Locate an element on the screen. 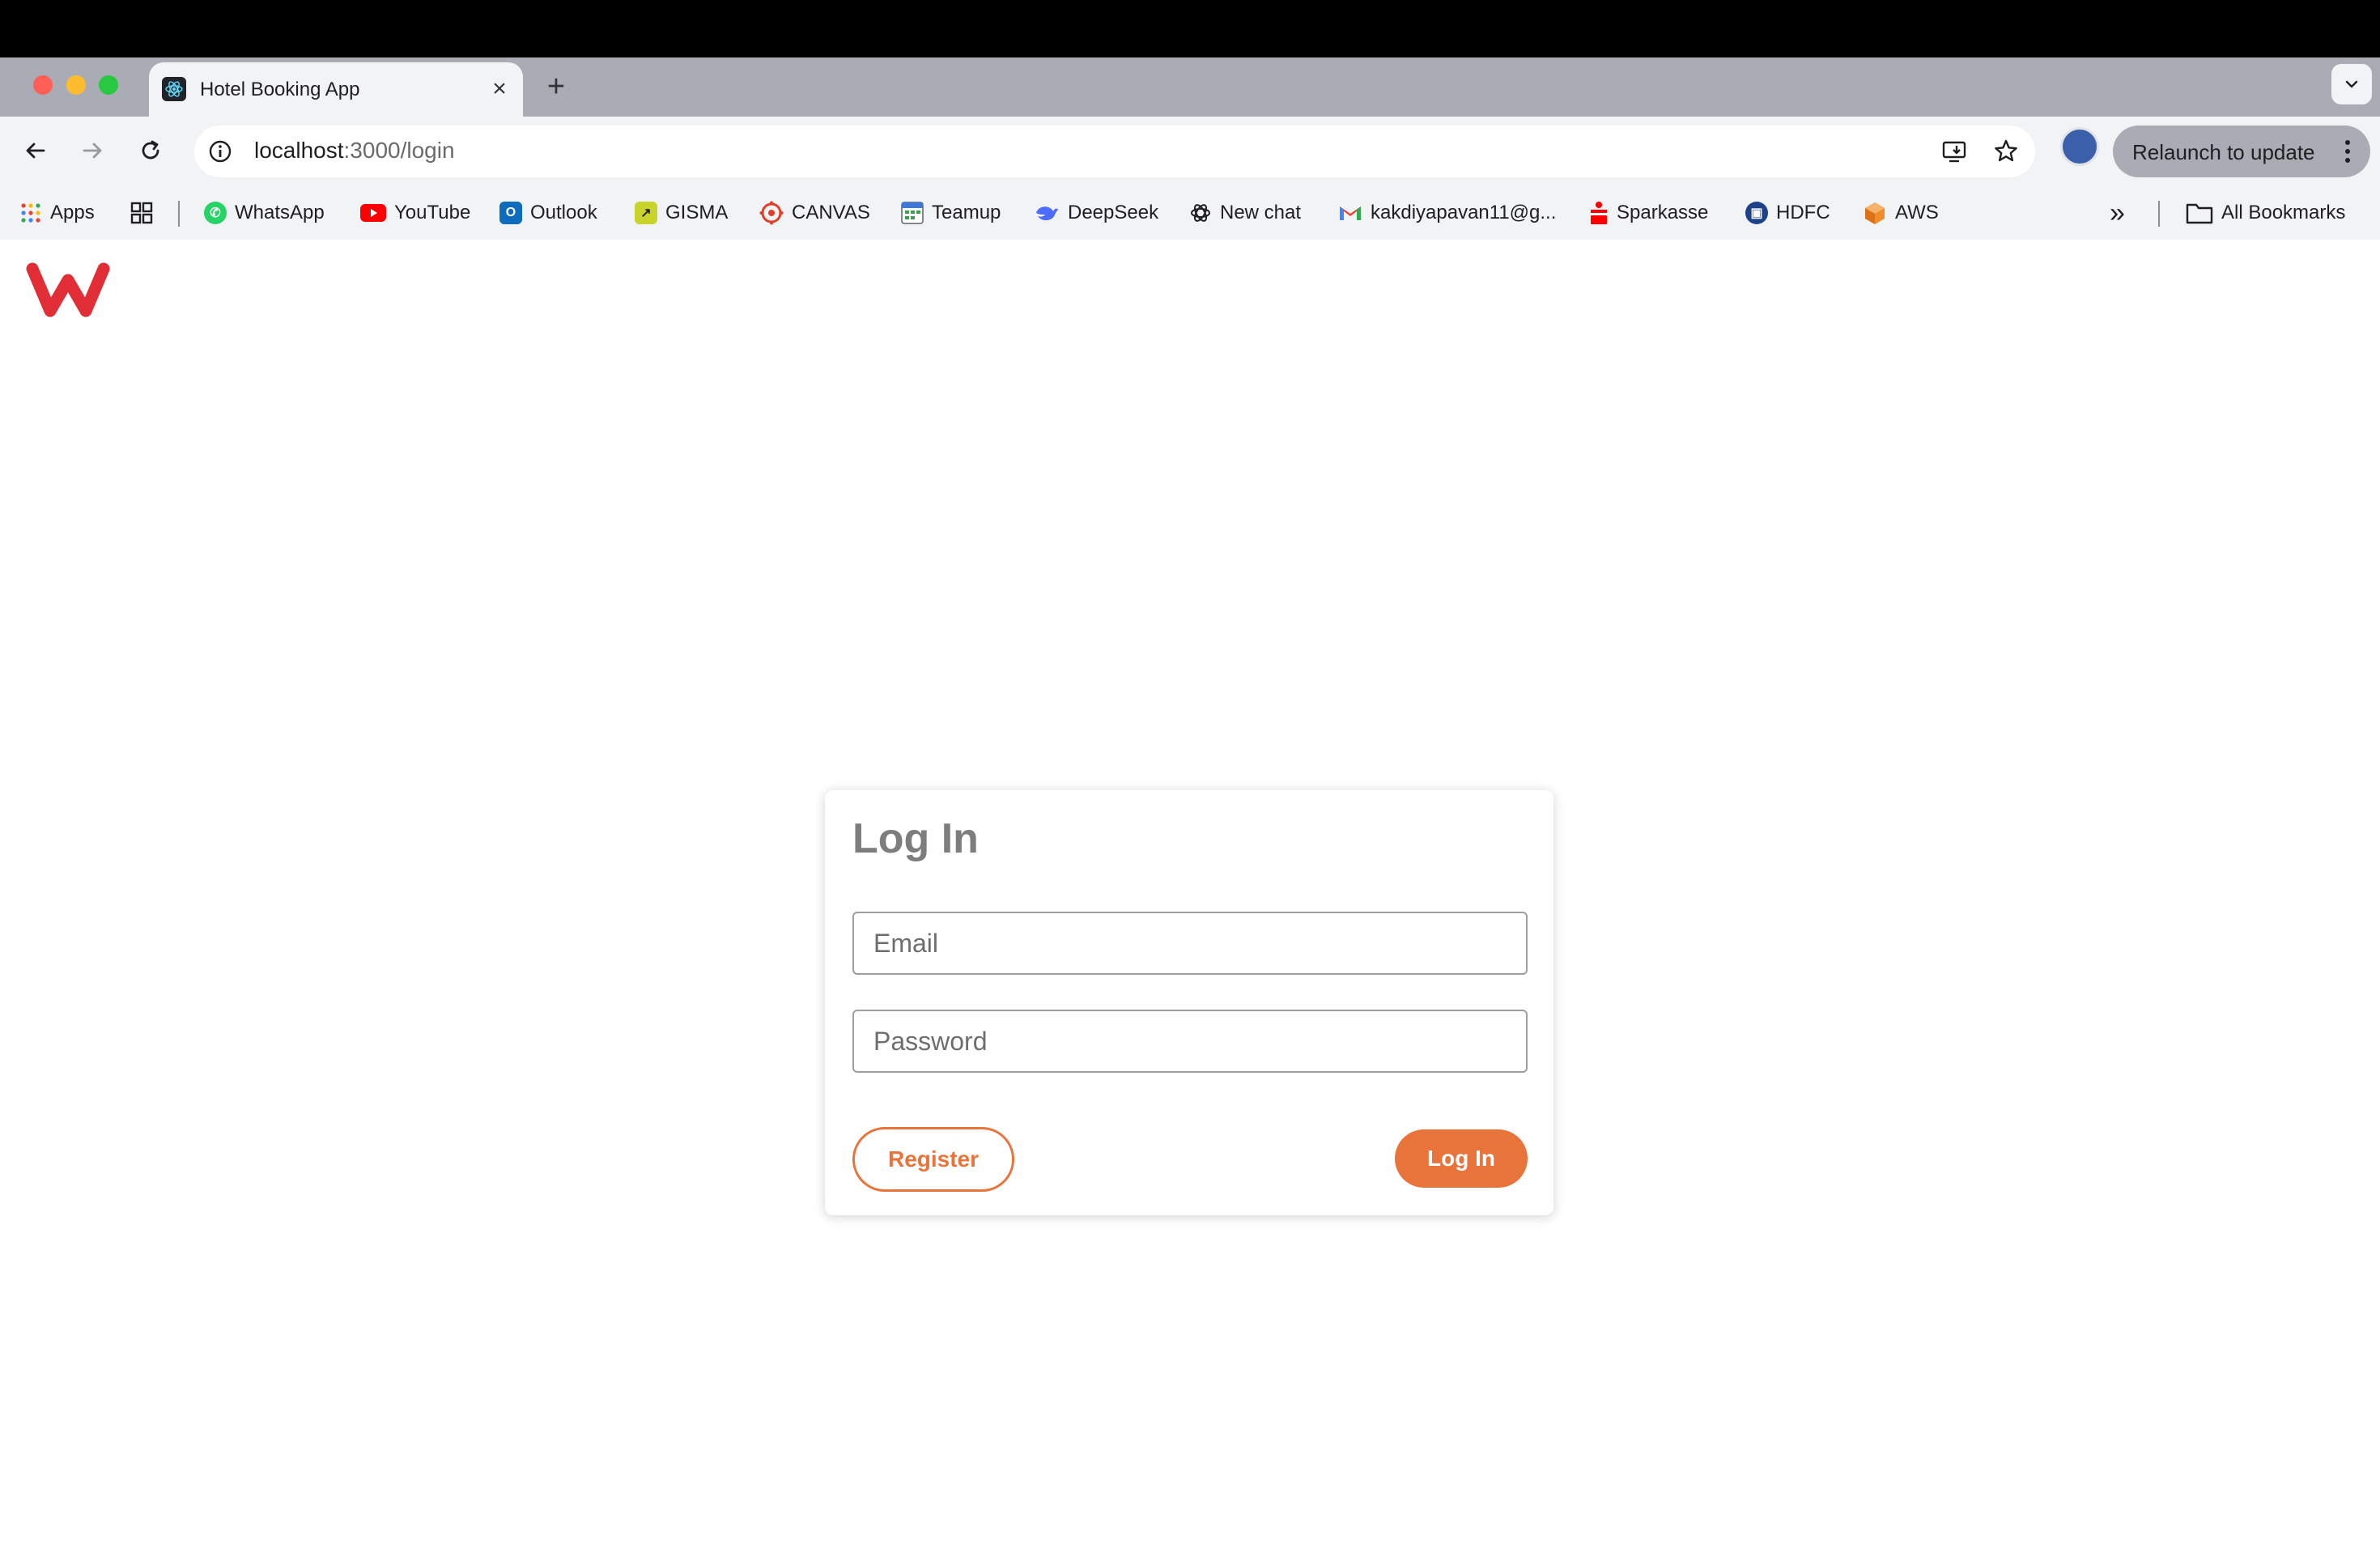  back-arrow-icon is located at coordinates (35, 150).